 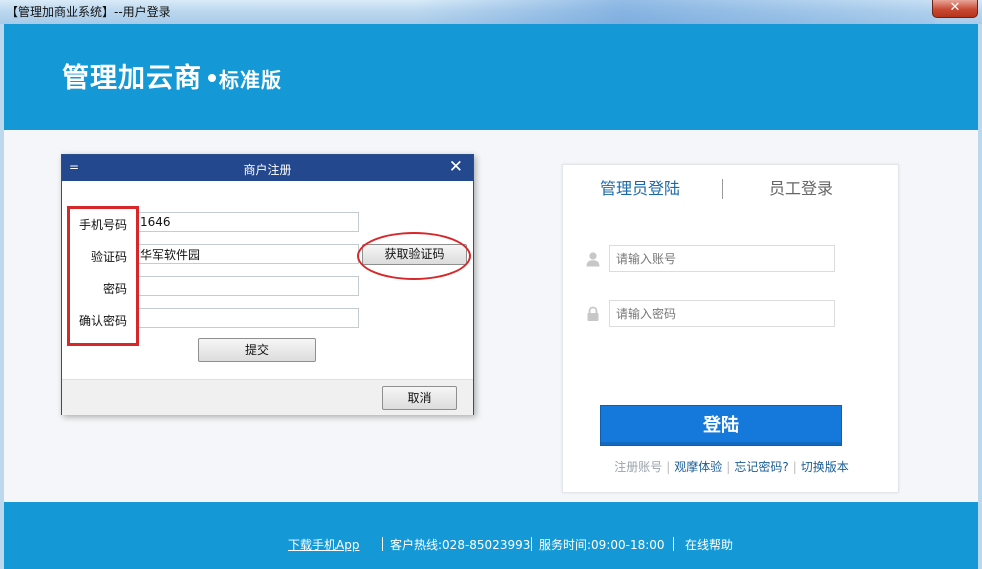 I want to click on tab-divider, so click(x=722, y=189).